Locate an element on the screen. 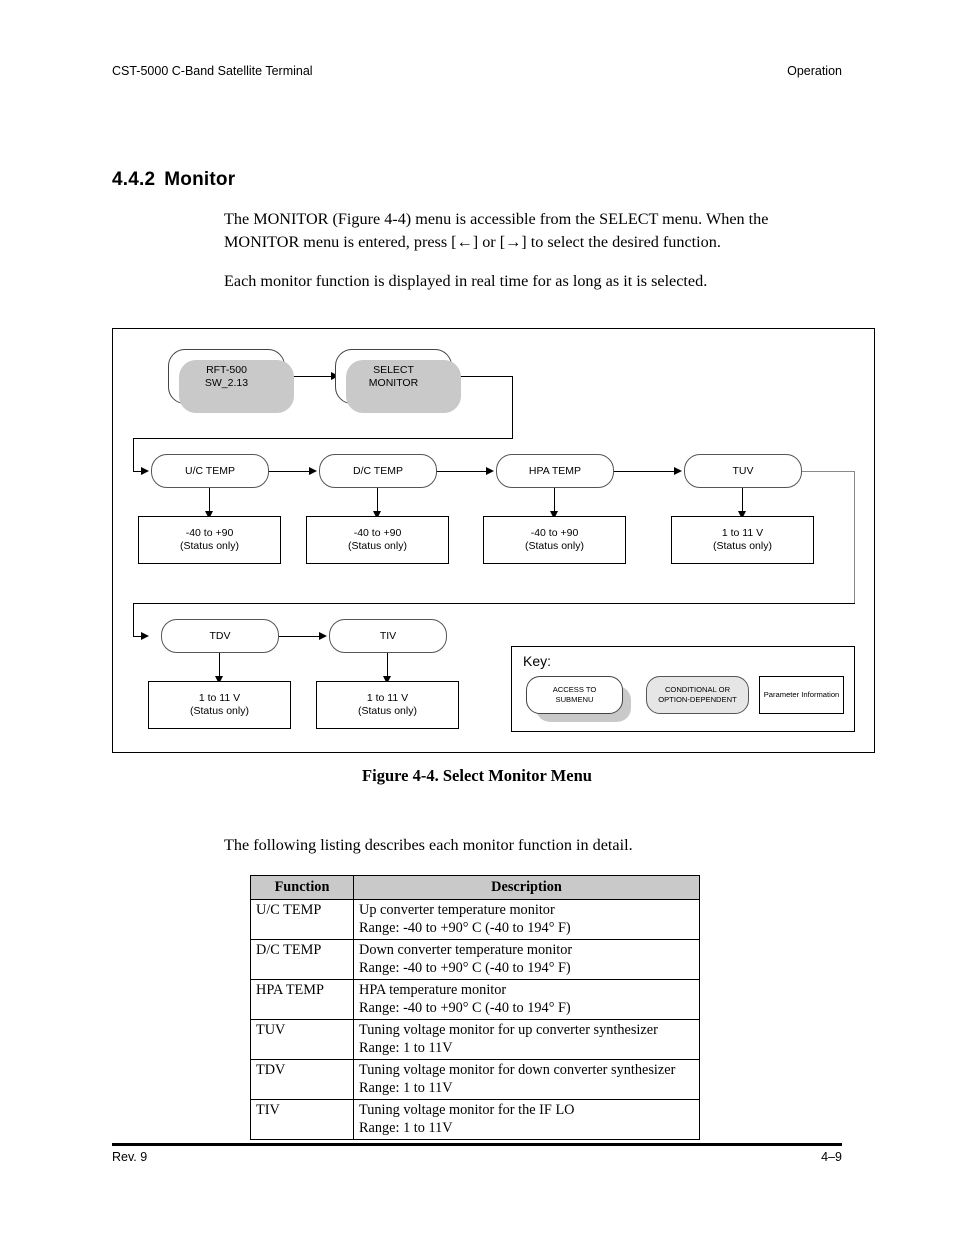 This screenshot has width=954, height=1235. node-function-dc-temp: D/C TEMP is located at coordinates (378, 471).